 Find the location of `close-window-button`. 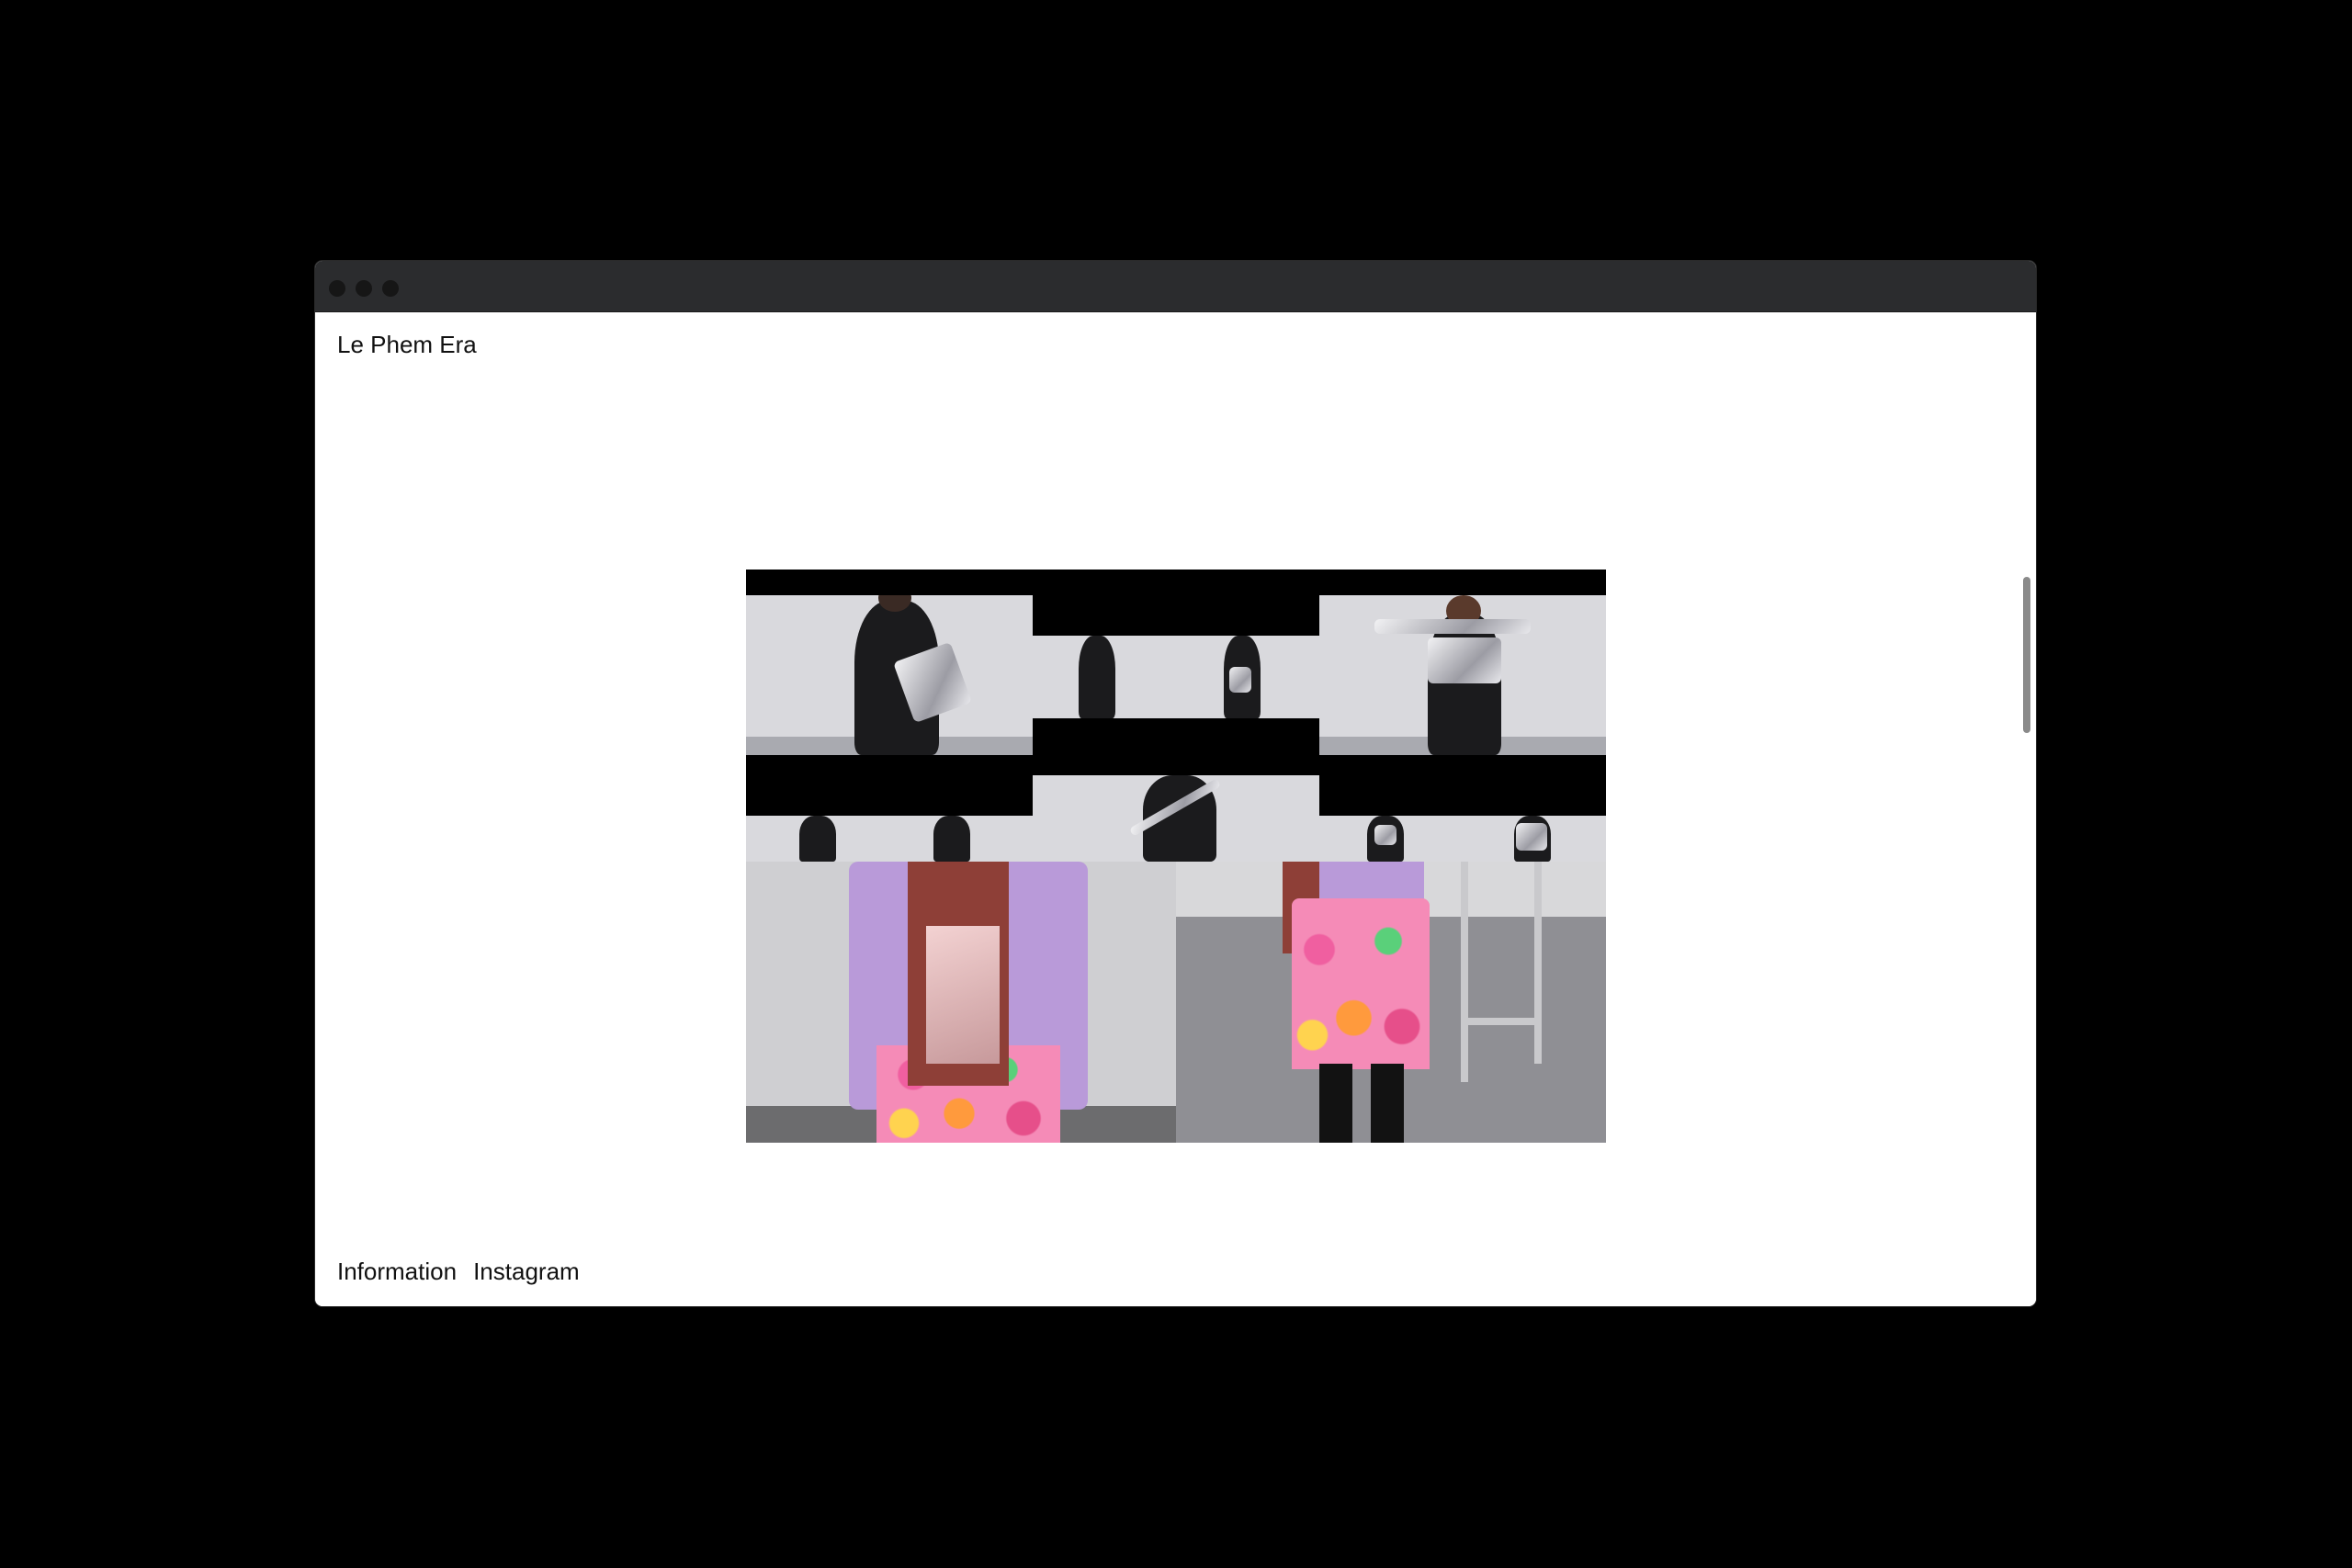

close-window-button is located at coordinates (337, 289).